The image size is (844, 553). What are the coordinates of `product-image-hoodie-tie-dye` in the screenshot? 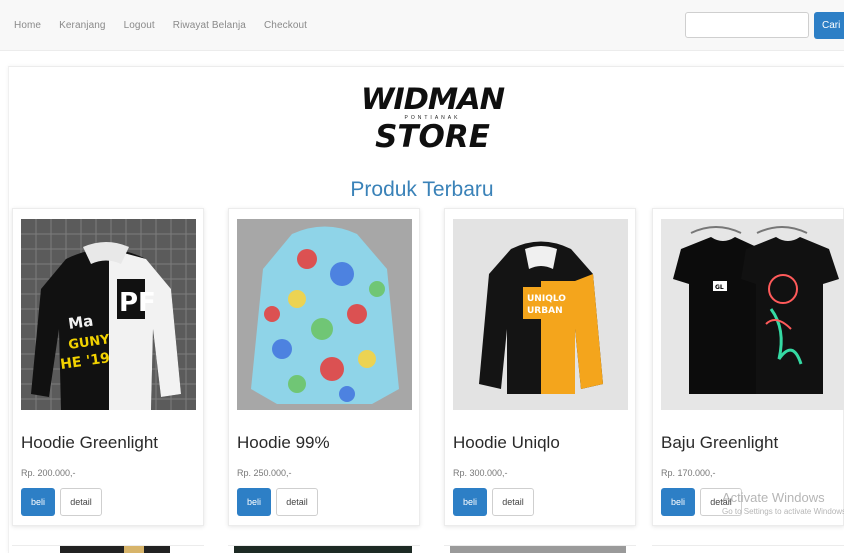 It's located at (324, 314).